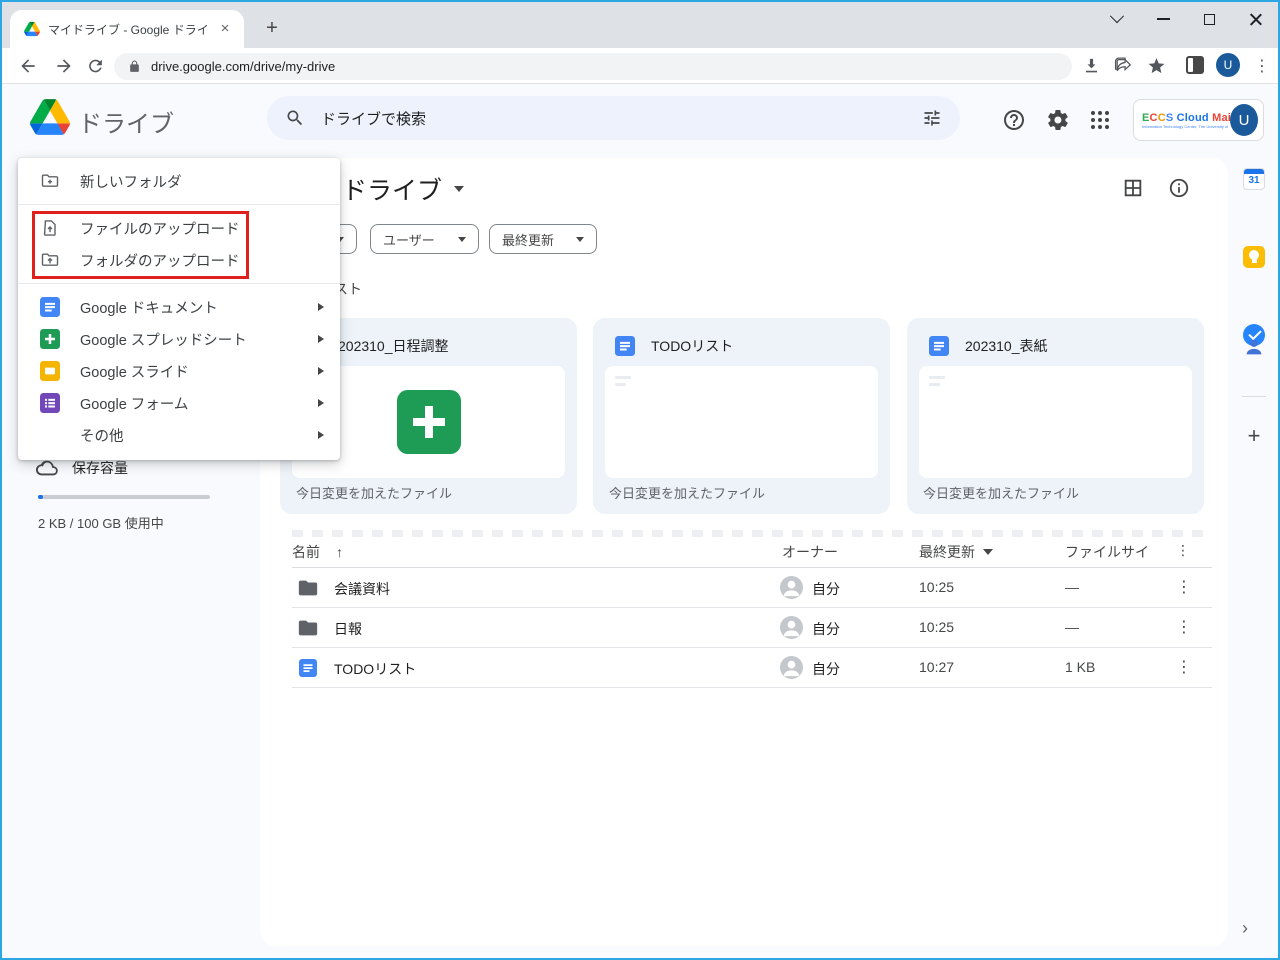 This screenshot has height=960, width=1280. I want to click on minimize-button, so click(1163, 19).